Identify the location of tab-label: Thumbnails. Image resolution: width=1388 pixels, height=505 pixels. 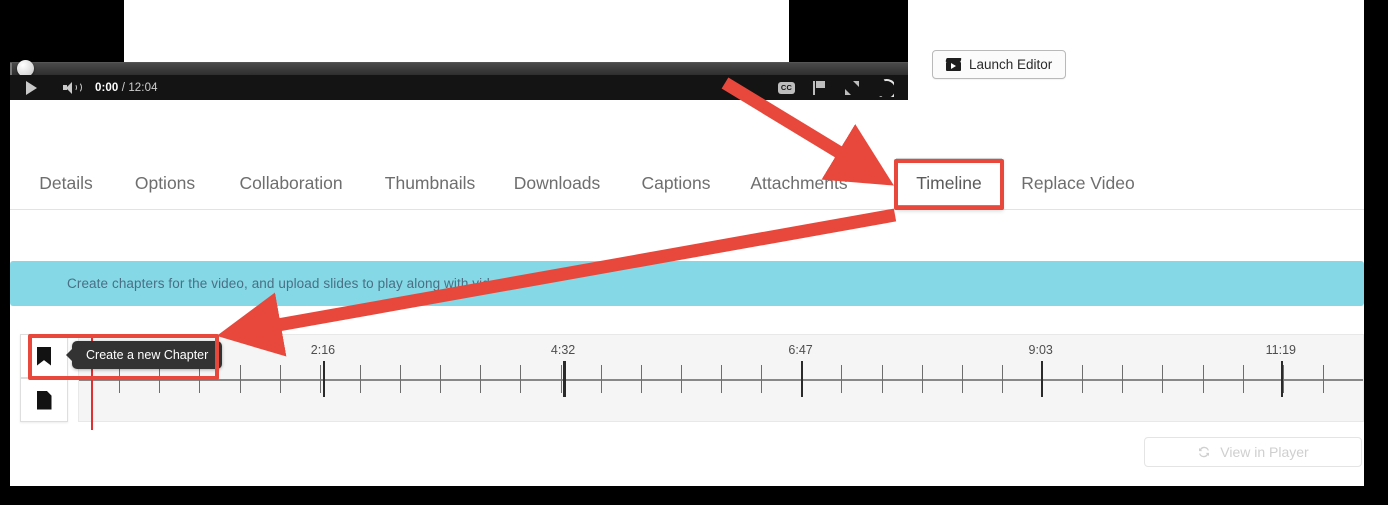
(430, 183).